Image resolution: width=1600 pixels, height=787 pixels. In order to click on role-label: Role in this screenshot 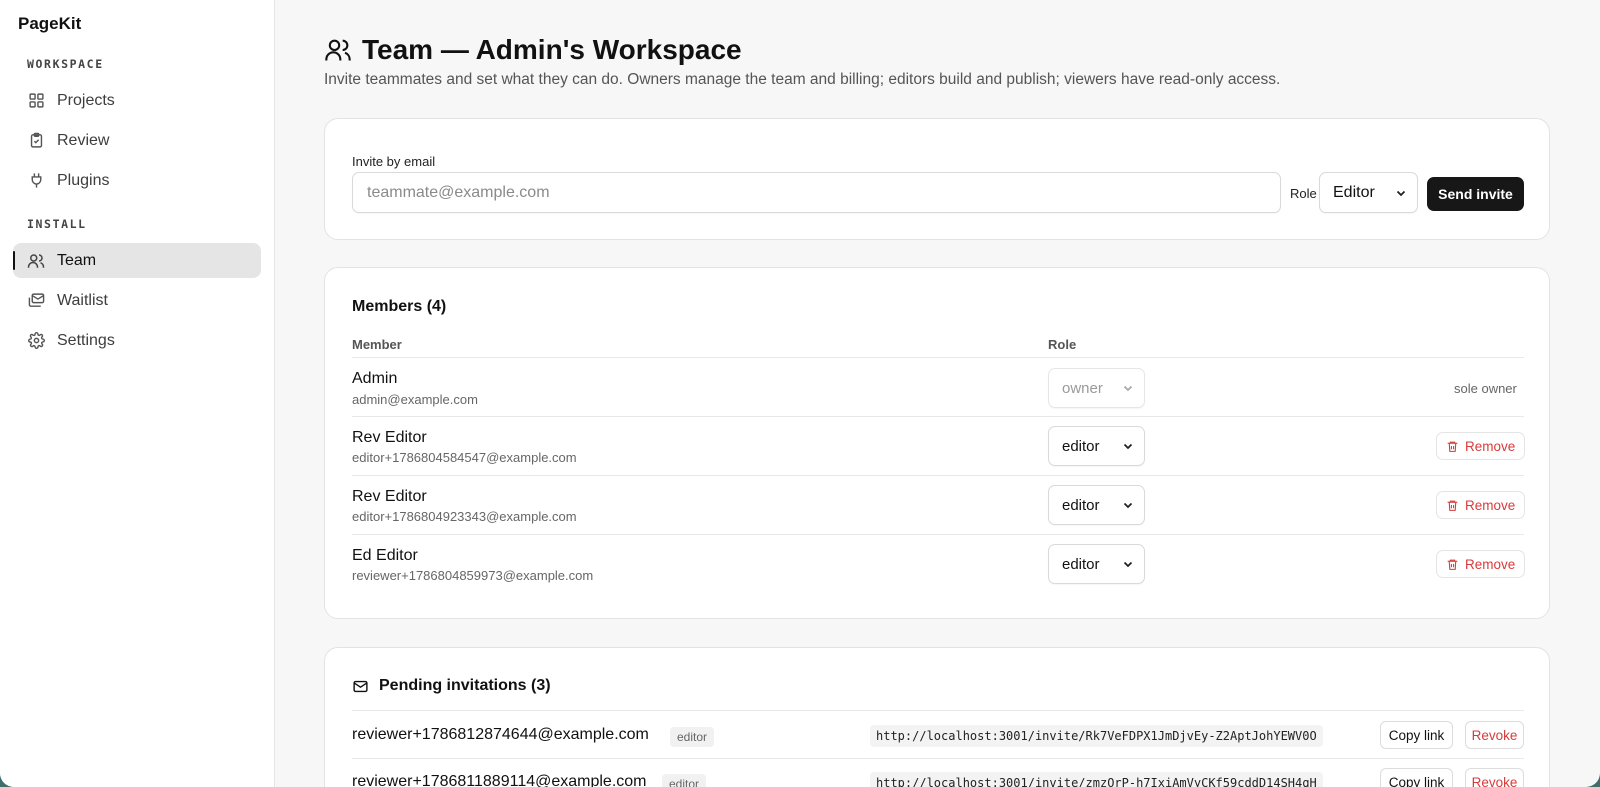, I will do `click(1303, 193)`.